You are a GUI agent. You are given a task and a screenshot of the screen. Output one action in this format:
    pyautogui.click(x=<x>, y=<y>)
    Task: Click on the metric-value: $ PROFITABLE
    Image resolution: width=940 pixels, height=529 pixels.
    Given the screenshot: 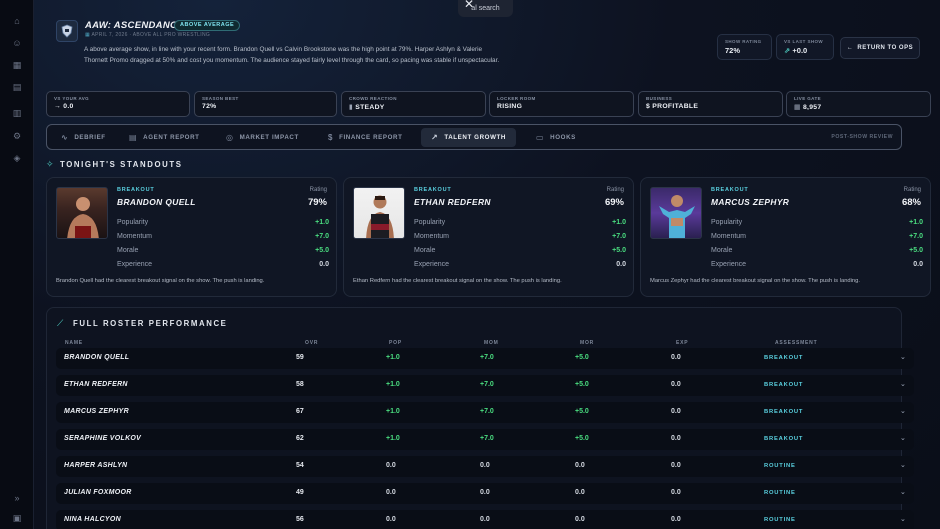 What is the action you would take?
    pyautogui.click(x=710, y=106)
    